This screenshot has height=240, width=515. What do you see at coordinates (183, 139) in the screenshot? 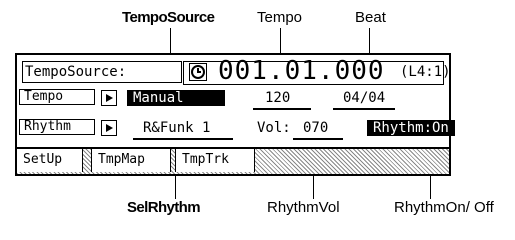
I see `rhythm-pattern-underline` at bounding box center [183, 139].